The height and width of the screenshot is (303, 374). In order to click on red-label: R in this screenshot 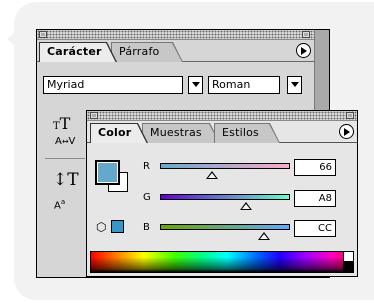, I will do `click(146, 166)`.